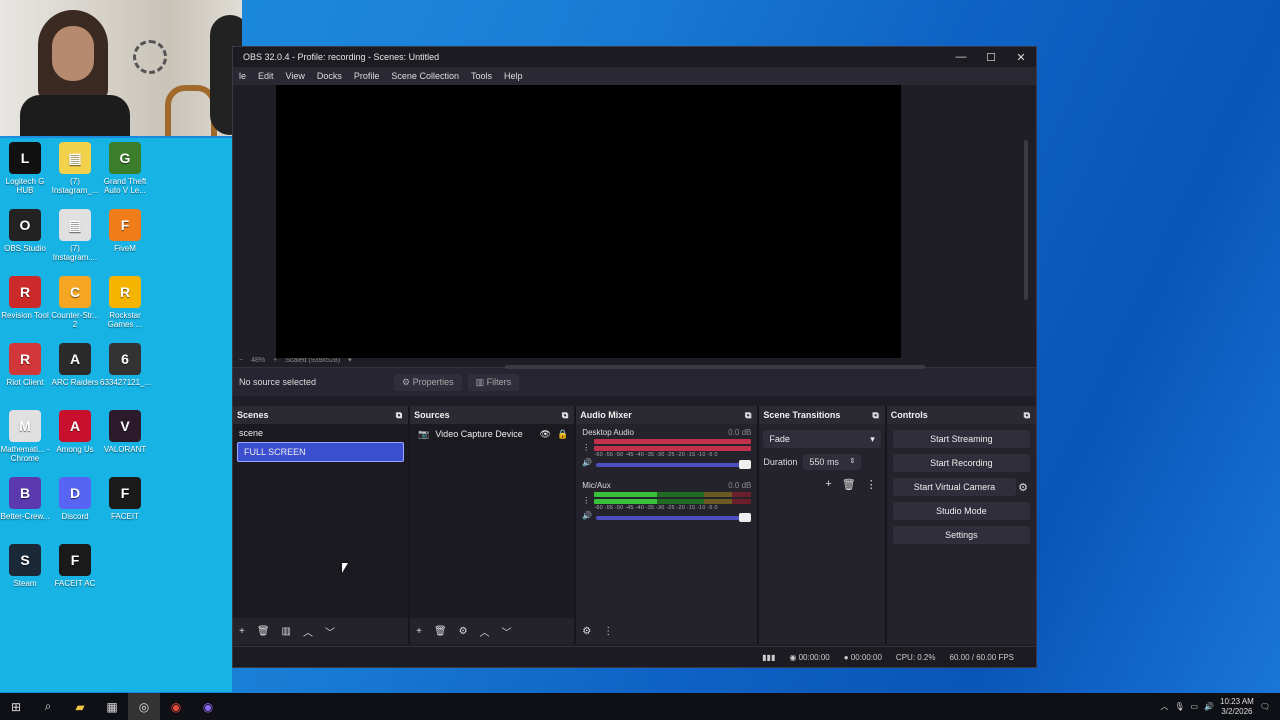 Image resolution: width=1280 pixels, height=720 pixels. Describe the element at coordinates (715, 367) in the screenshot. I see `preview-horizontal-scrollbar` at that location.